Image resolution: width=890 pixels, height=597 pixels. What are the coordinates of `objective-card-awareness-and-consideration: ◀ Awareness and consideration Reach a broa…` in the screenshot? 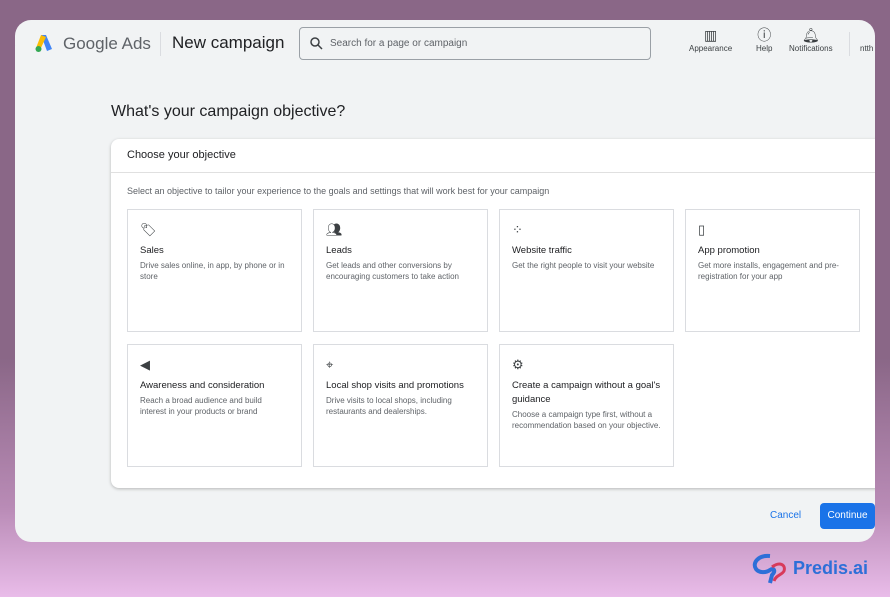 It's located at (214, 405).